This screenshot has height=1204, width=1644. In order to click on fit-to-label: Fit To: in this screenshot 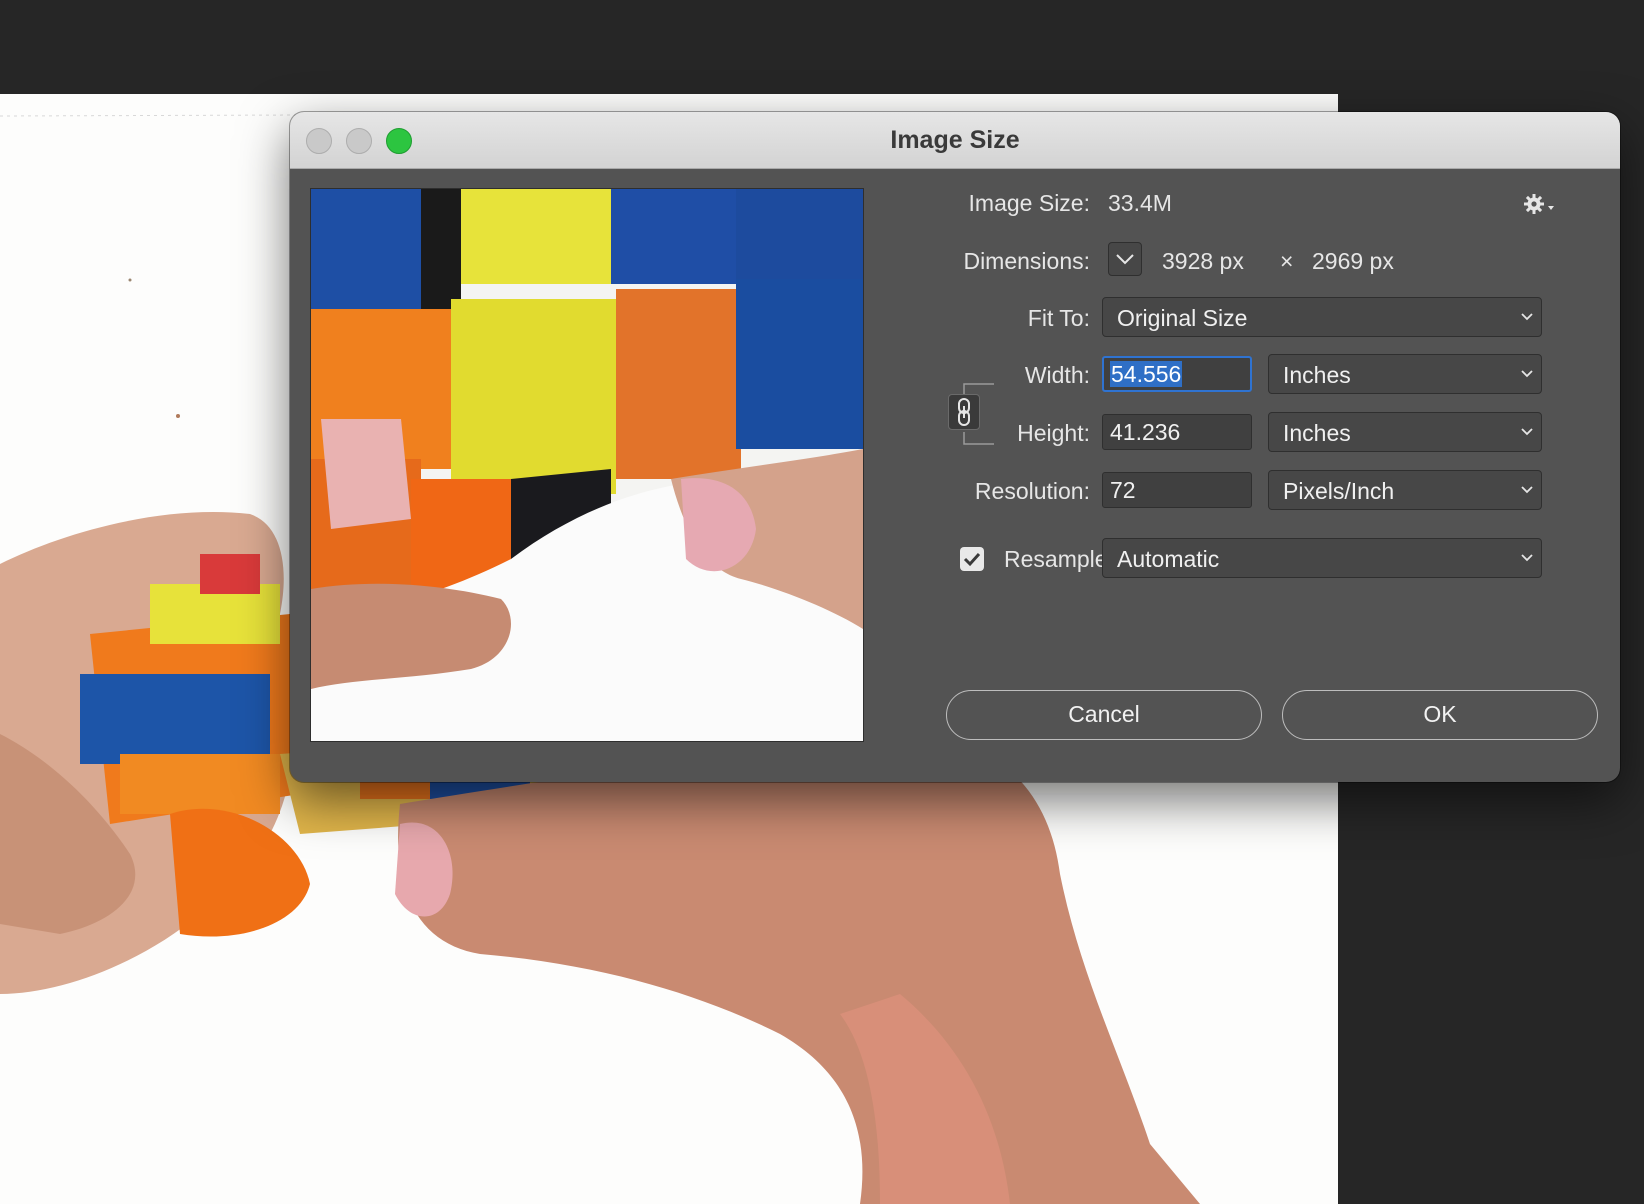, I will do `click(1058, 318)`.